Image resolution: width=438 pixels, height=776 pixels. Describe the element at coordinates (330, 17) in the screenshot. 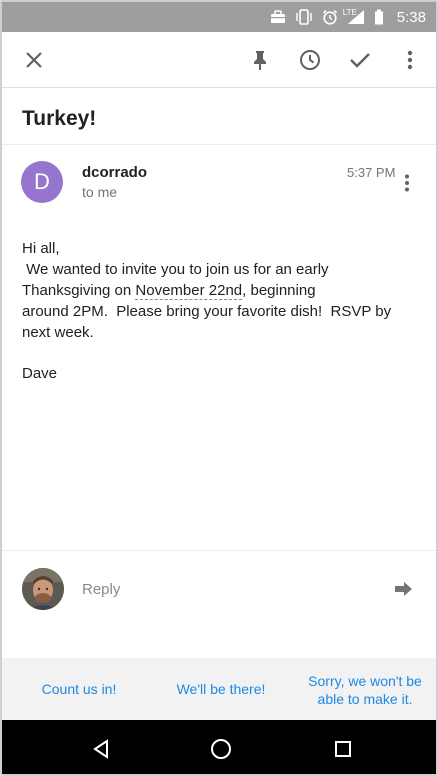

I see `alarm-icon` at that location.